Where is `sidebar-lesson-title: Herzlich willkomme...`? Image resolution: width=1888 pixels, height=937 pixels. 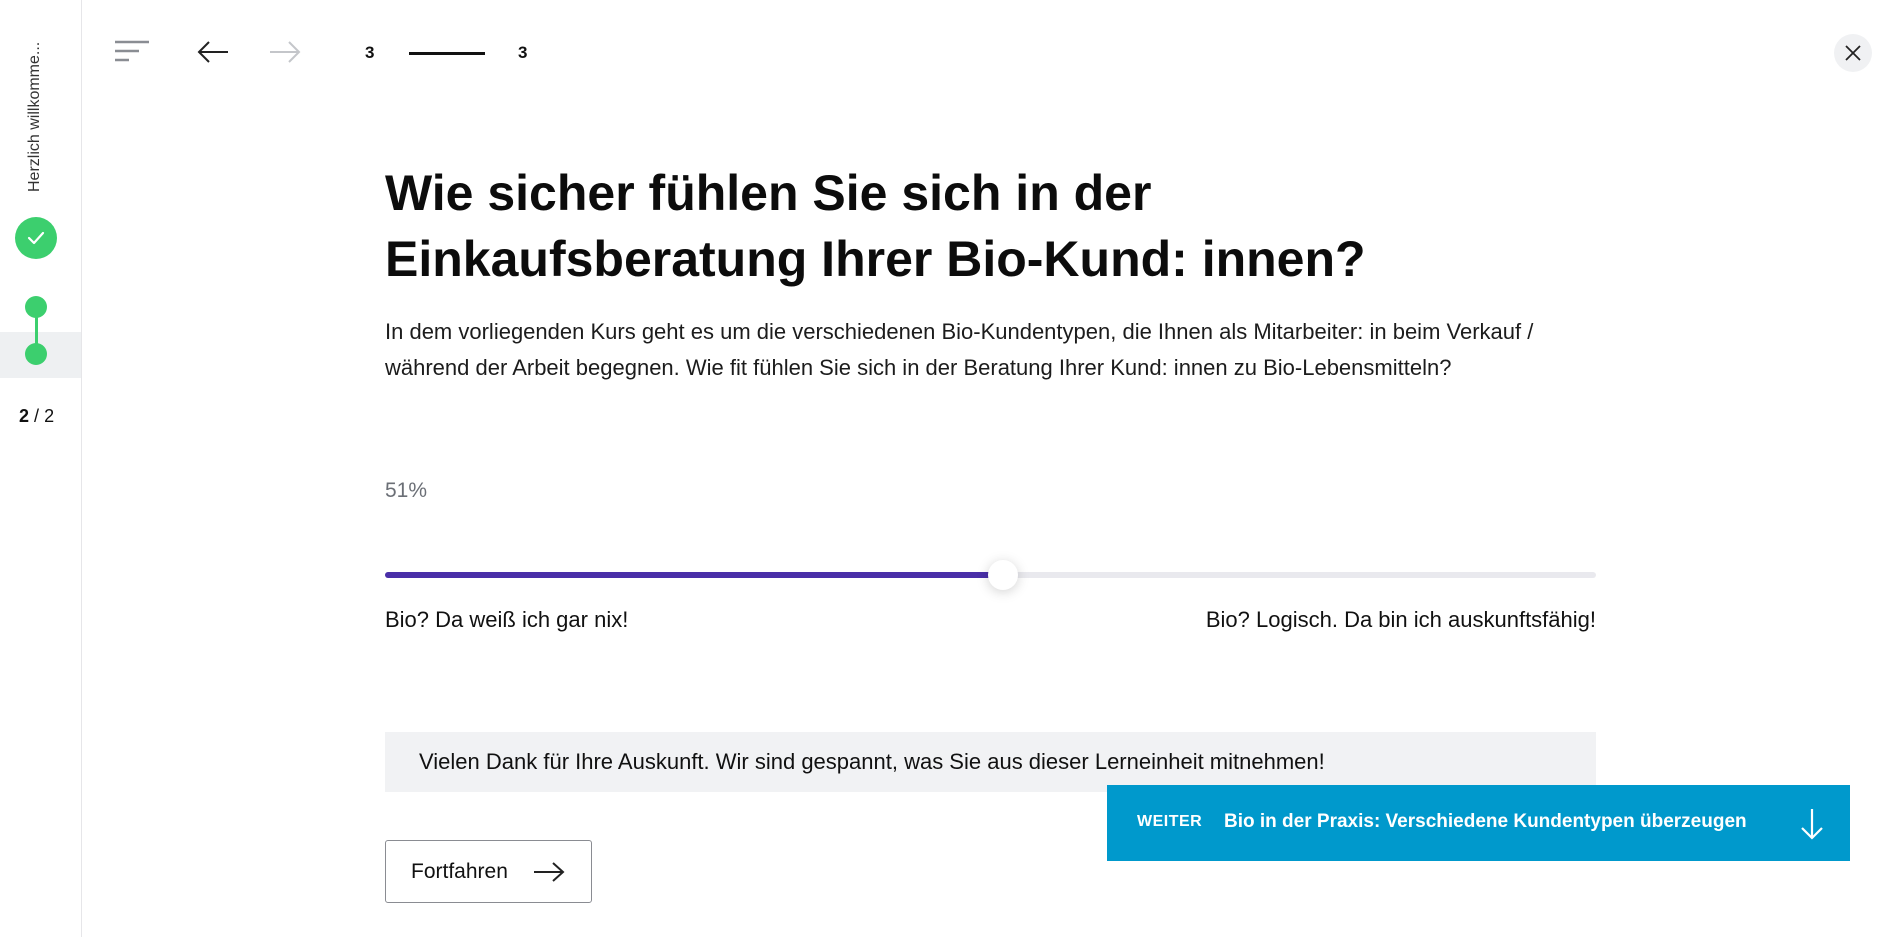
sidebar-lesson-title: Herzlich willkomme... is located at coordinates (35, 117).